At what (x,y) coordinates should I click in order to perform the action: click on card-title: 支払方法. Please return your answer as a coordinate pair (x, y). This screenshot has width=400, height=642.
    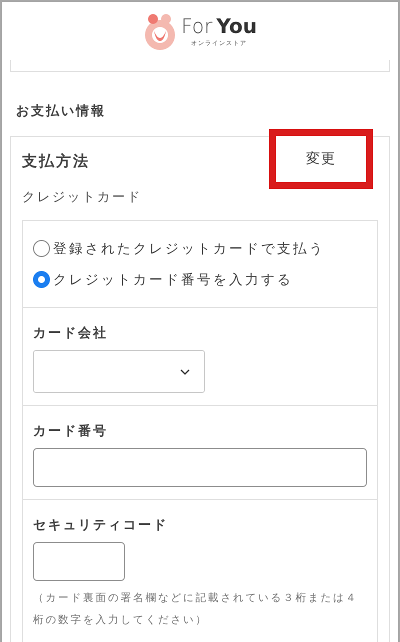
    Looking at the image, I should click on (56, 161).